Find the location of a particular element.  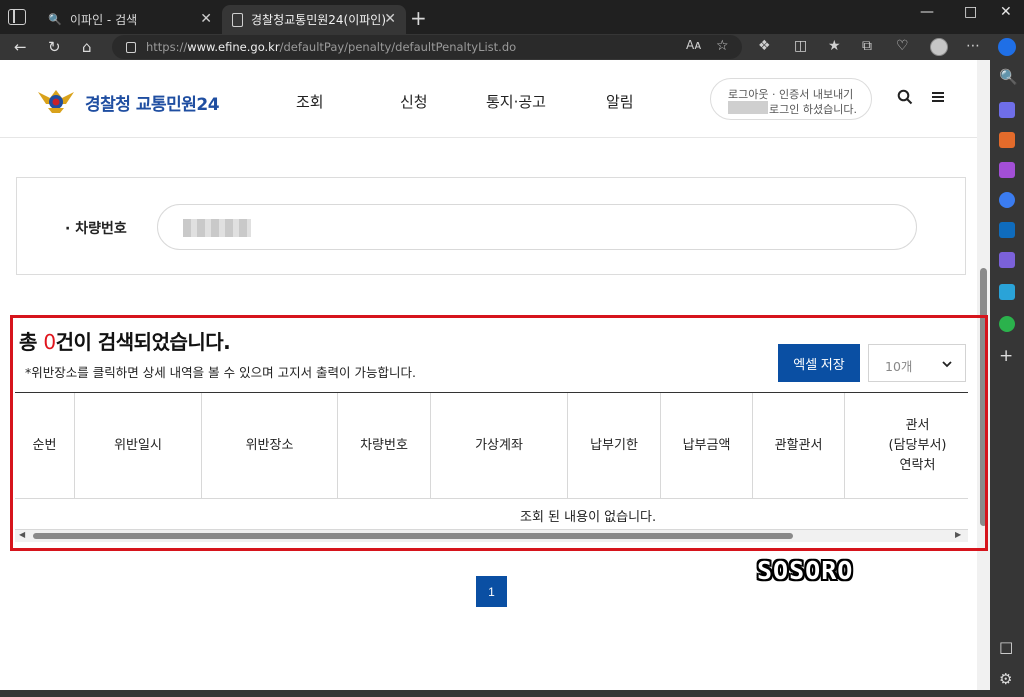

column-header-contact: 관서 (담당부서) 연락처 is located at coordinates (917, 445).